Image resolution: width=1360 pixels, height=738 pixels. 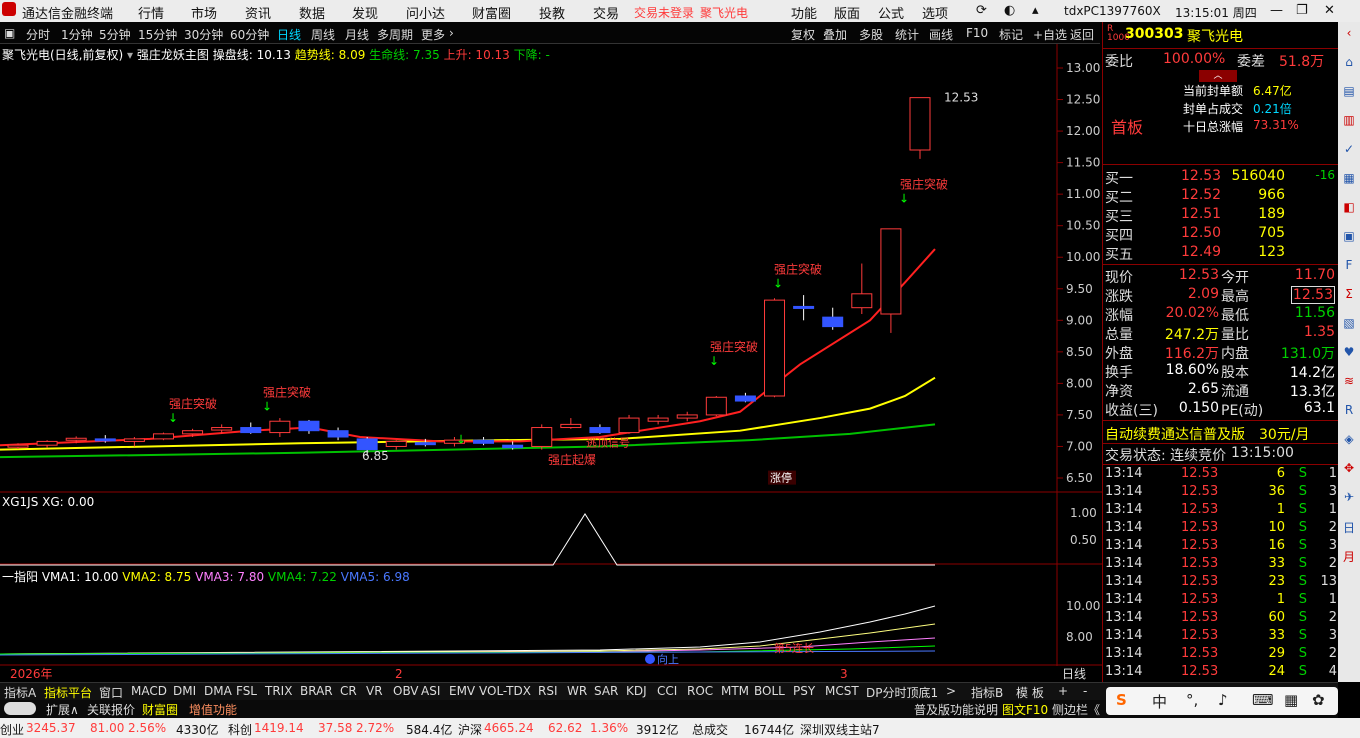 What do you see at coordinates (941, 34) in the screenshot?
I see `tool-huaxian: 画线` at bounding box center [941, 34].